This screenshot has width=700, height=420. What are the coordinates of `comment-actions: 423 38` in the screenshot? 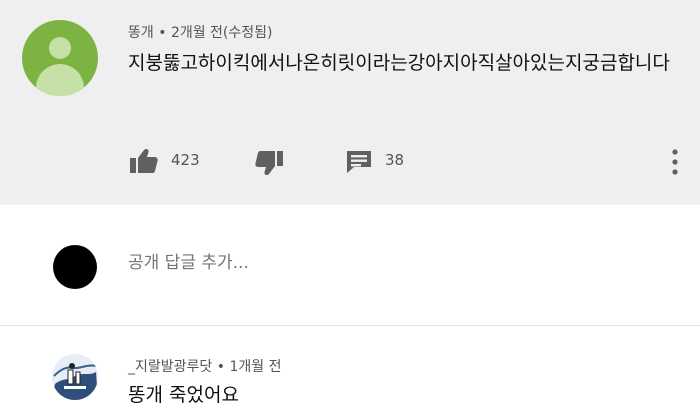 It's located at (350, 162).